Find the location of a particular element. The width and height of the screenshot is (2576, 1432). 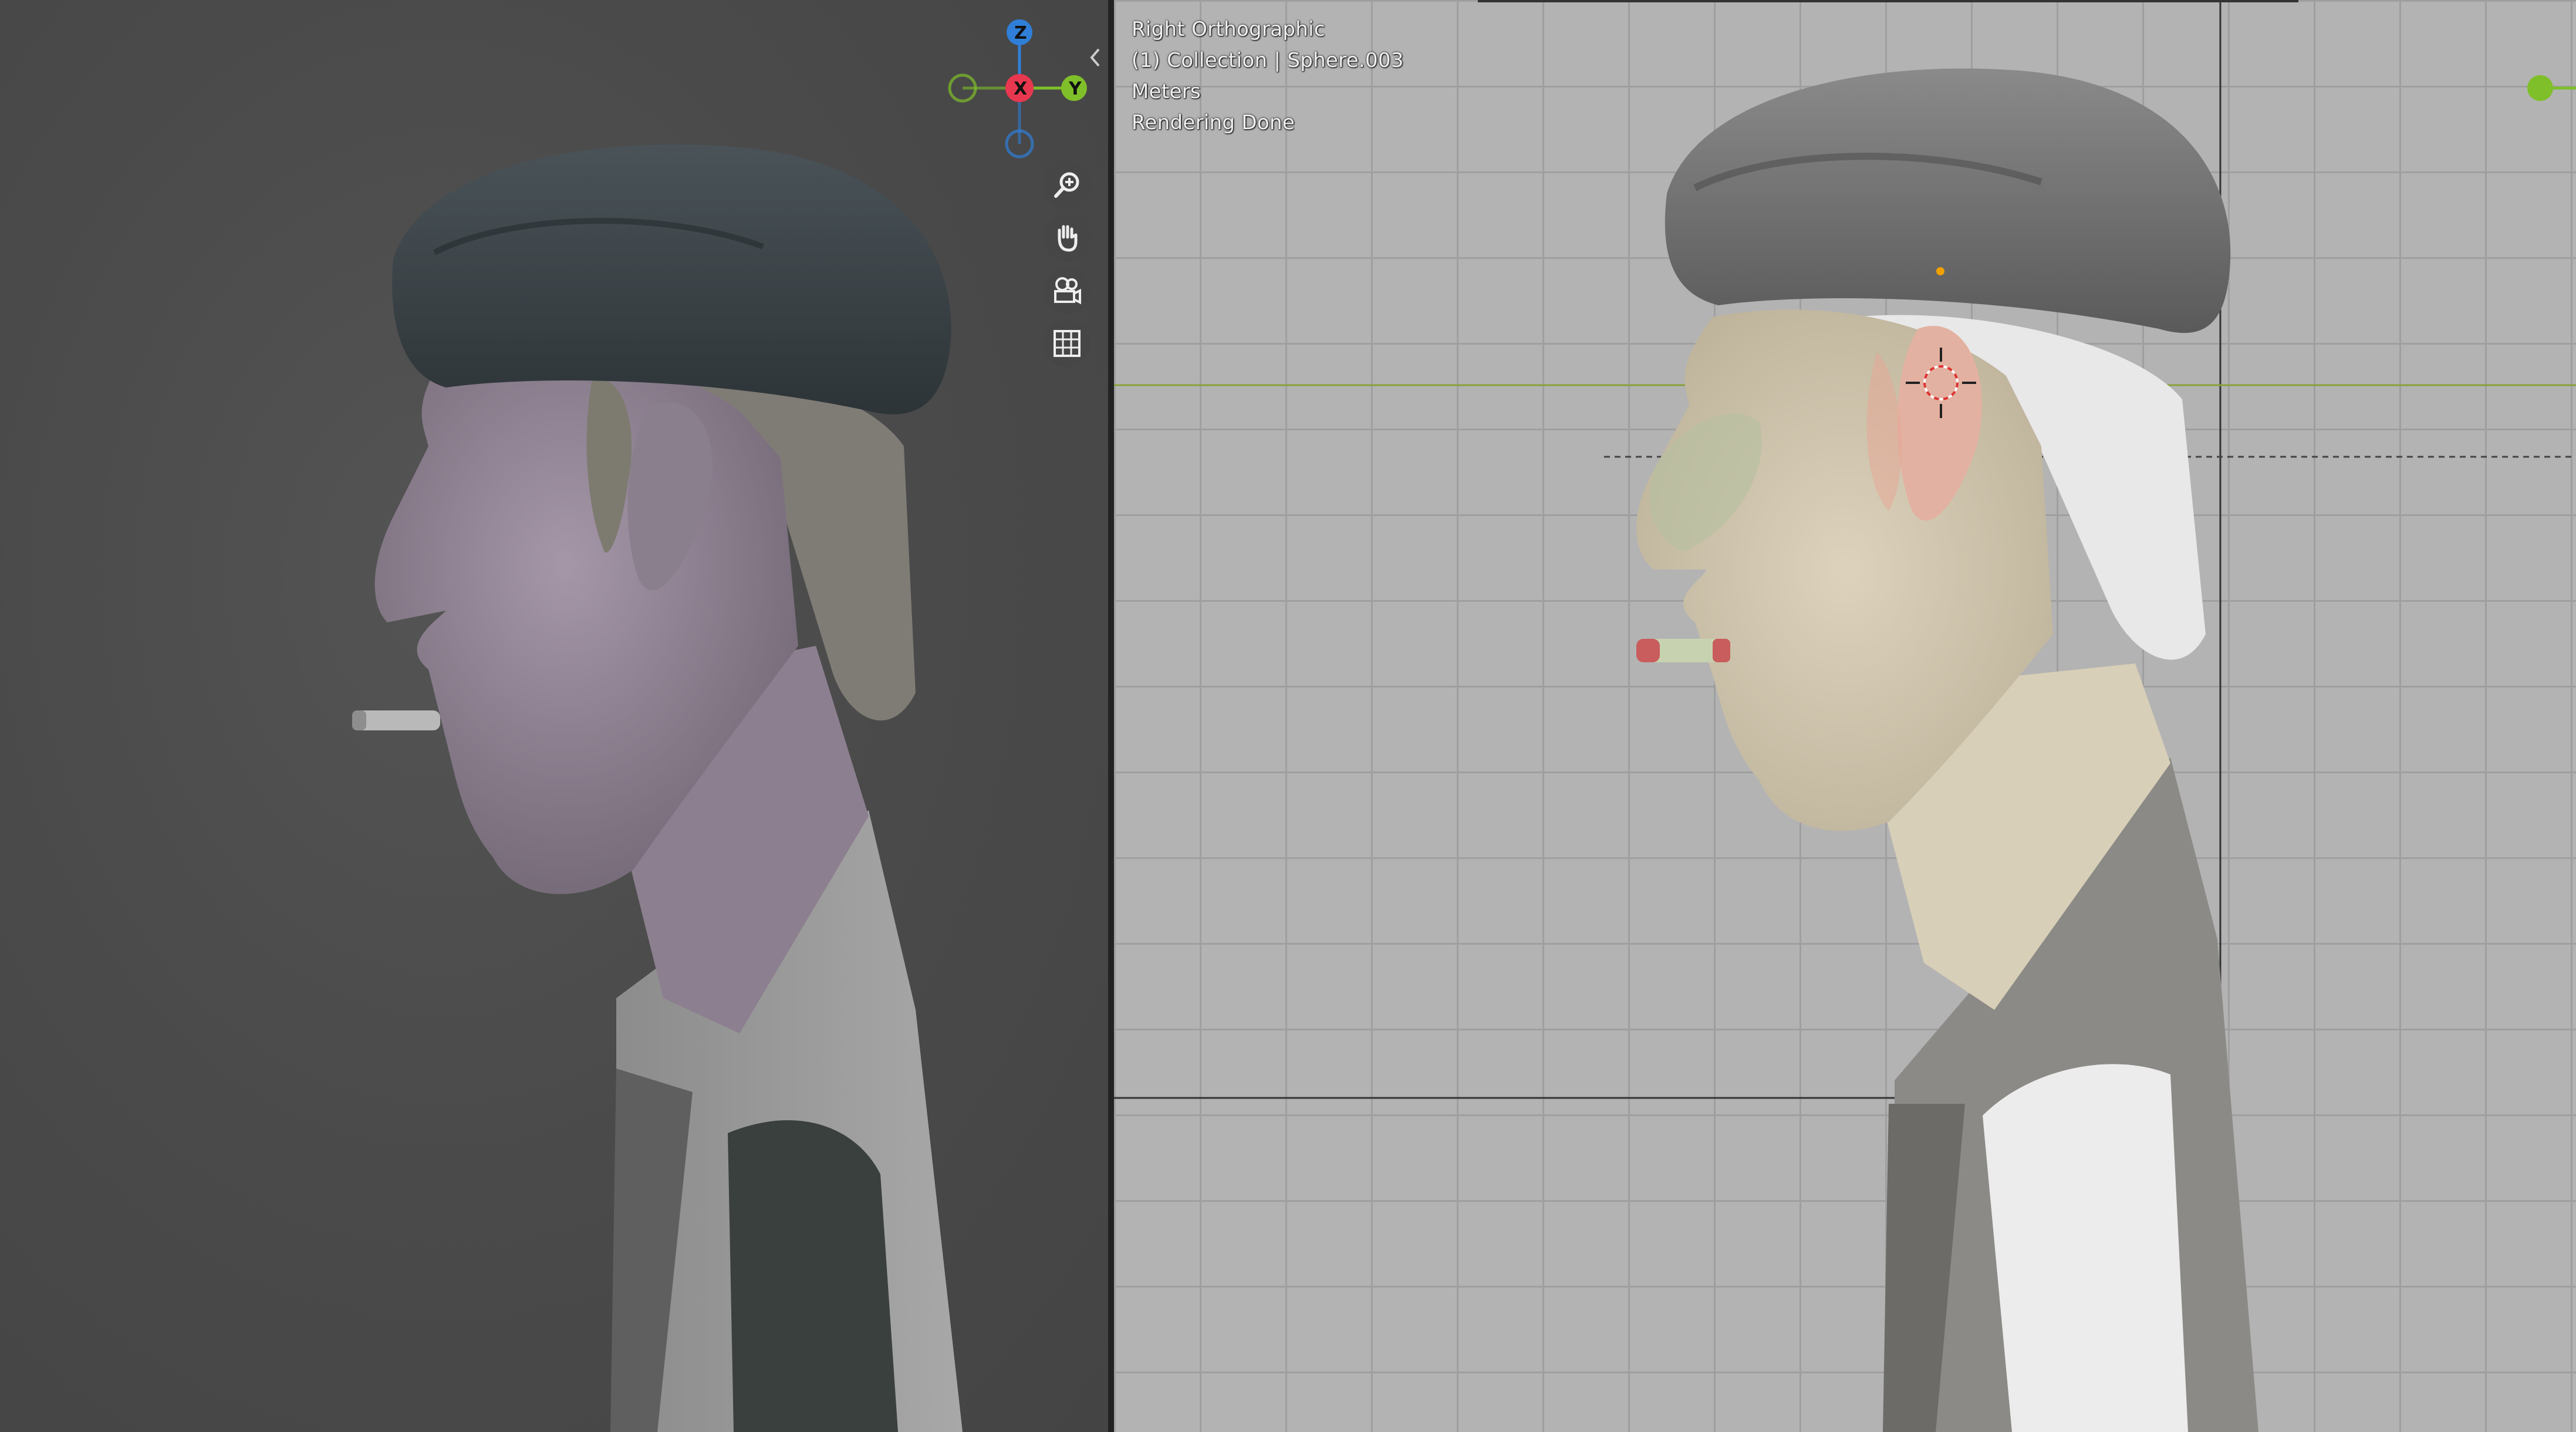

svg-text: X is located at coordinates (1020, 89).